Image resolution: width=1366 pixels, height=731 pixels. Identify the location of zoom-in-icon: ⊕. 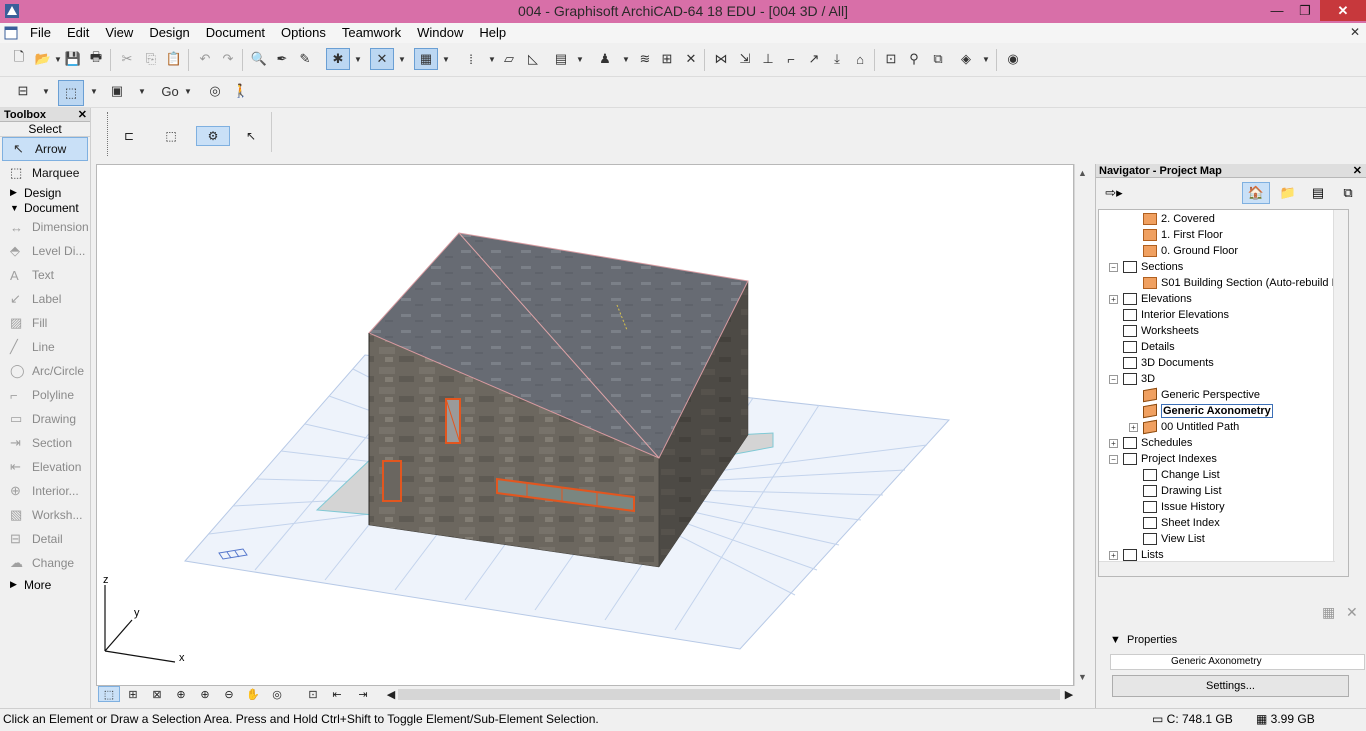
(205, 694).